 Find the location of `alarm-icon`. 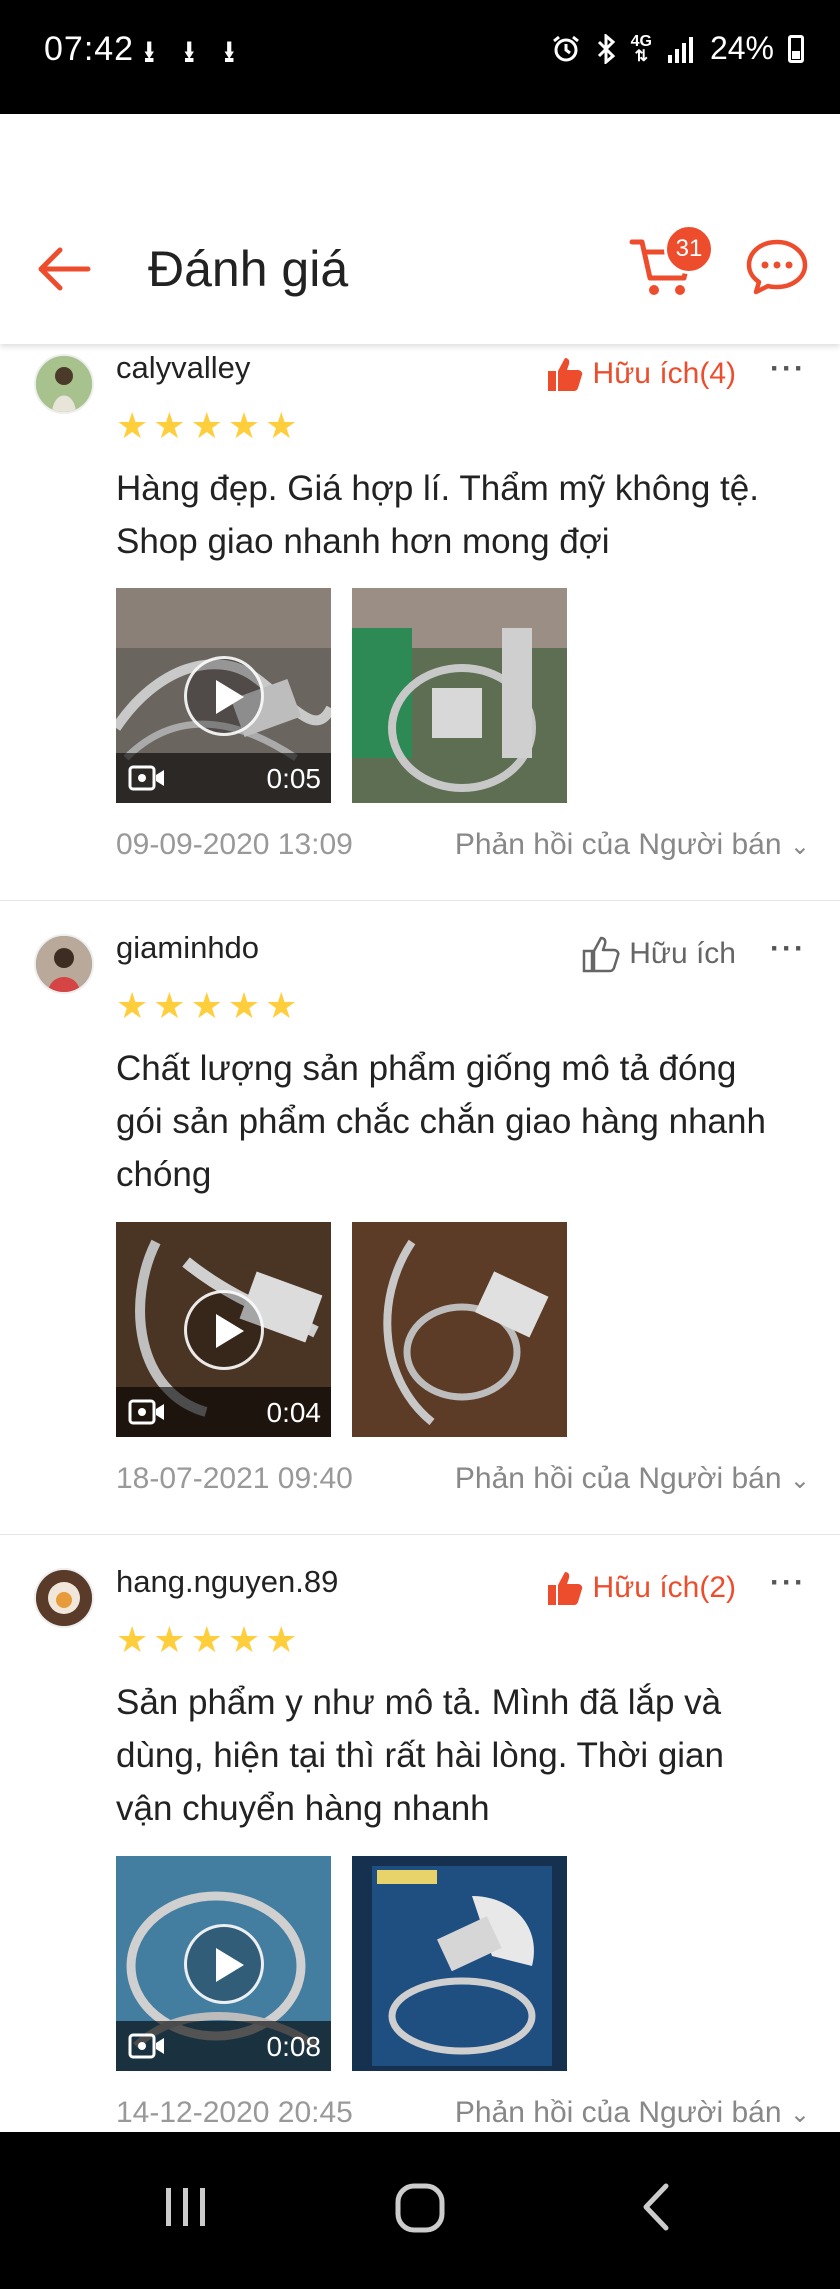

alarm-icon is located at coordinates (565, 48).